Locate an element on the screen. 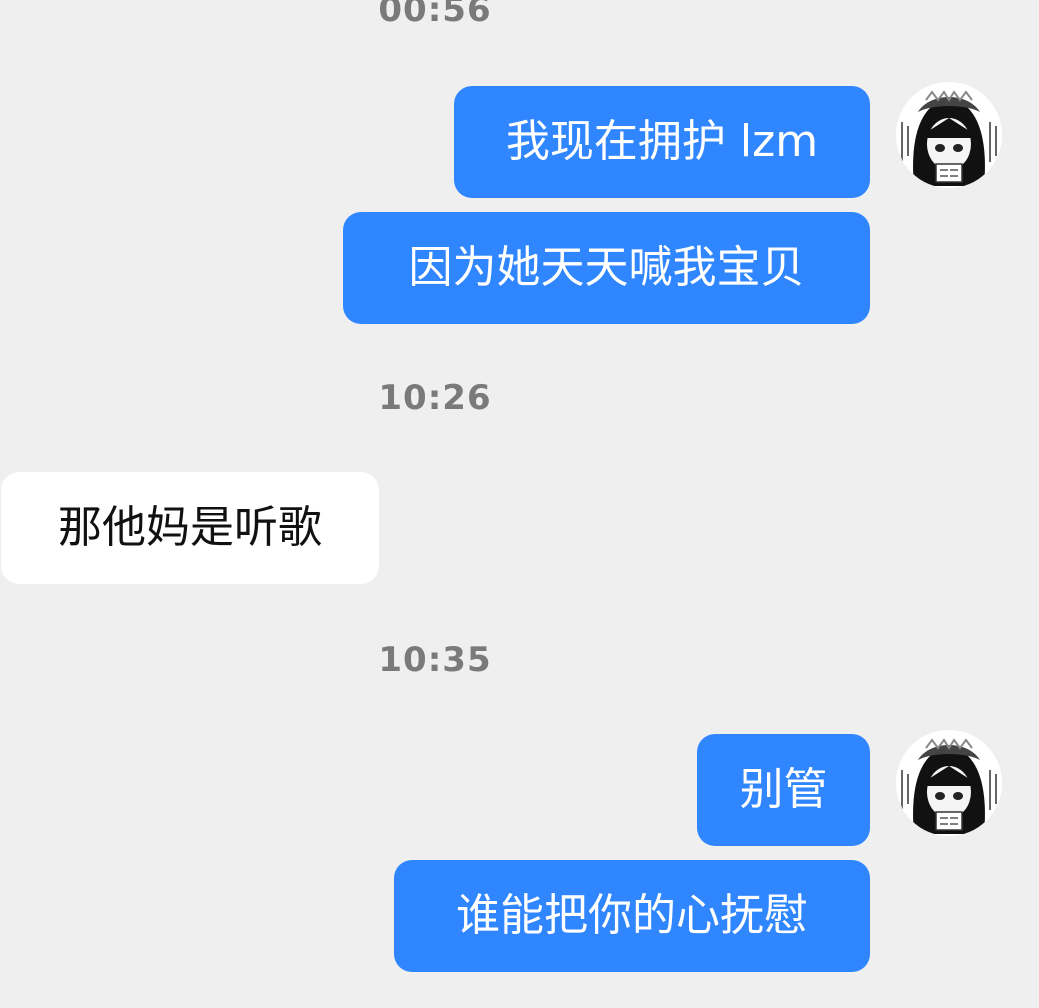 Image resolution: width=1039 pixels, height=1008 pixels. message-bubble-sent: 谁能把你的心抚慰 is located at coordinates (632, 916).